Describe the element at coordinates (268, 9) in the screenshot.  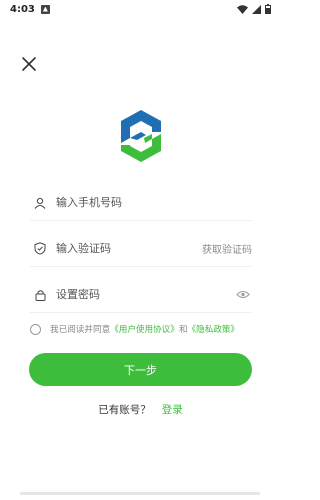
I see `battery-icon` at that location.